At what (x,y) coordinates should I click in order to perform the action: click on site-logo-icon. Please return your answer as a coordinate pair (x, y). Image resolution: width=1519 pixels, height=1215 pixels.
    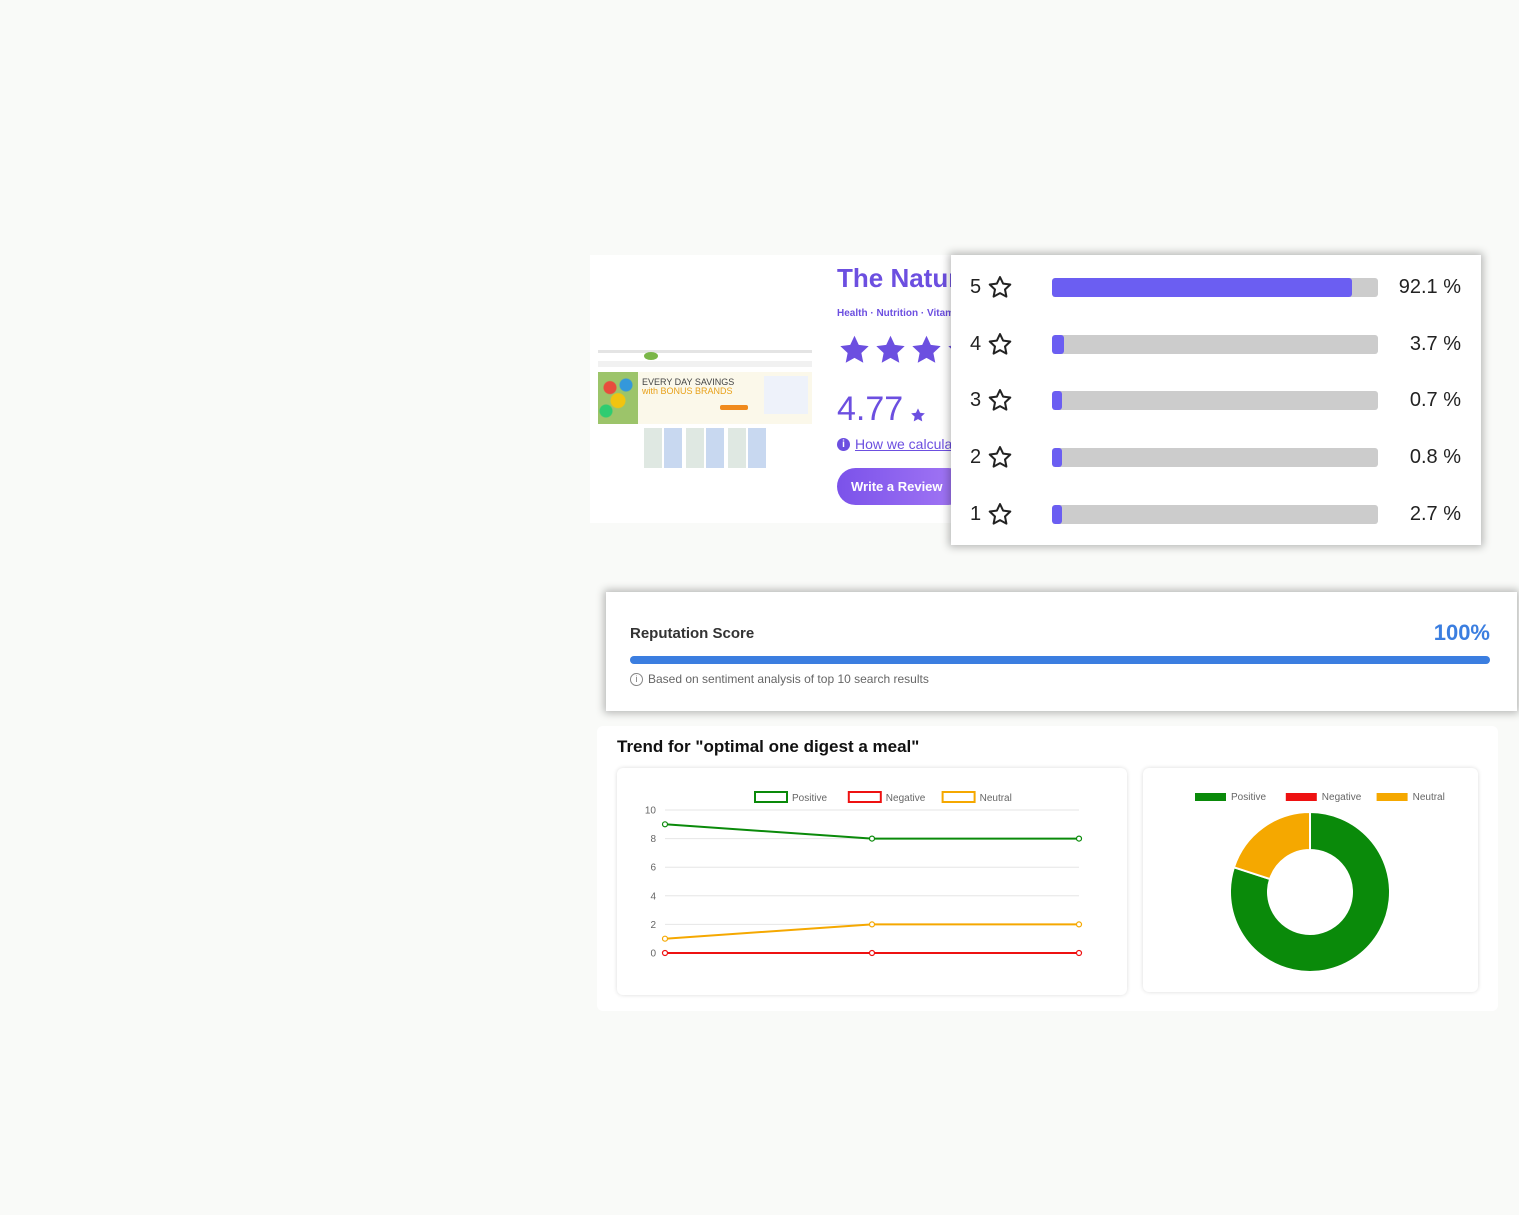
    Looking at the image, I should click on (651, 356).